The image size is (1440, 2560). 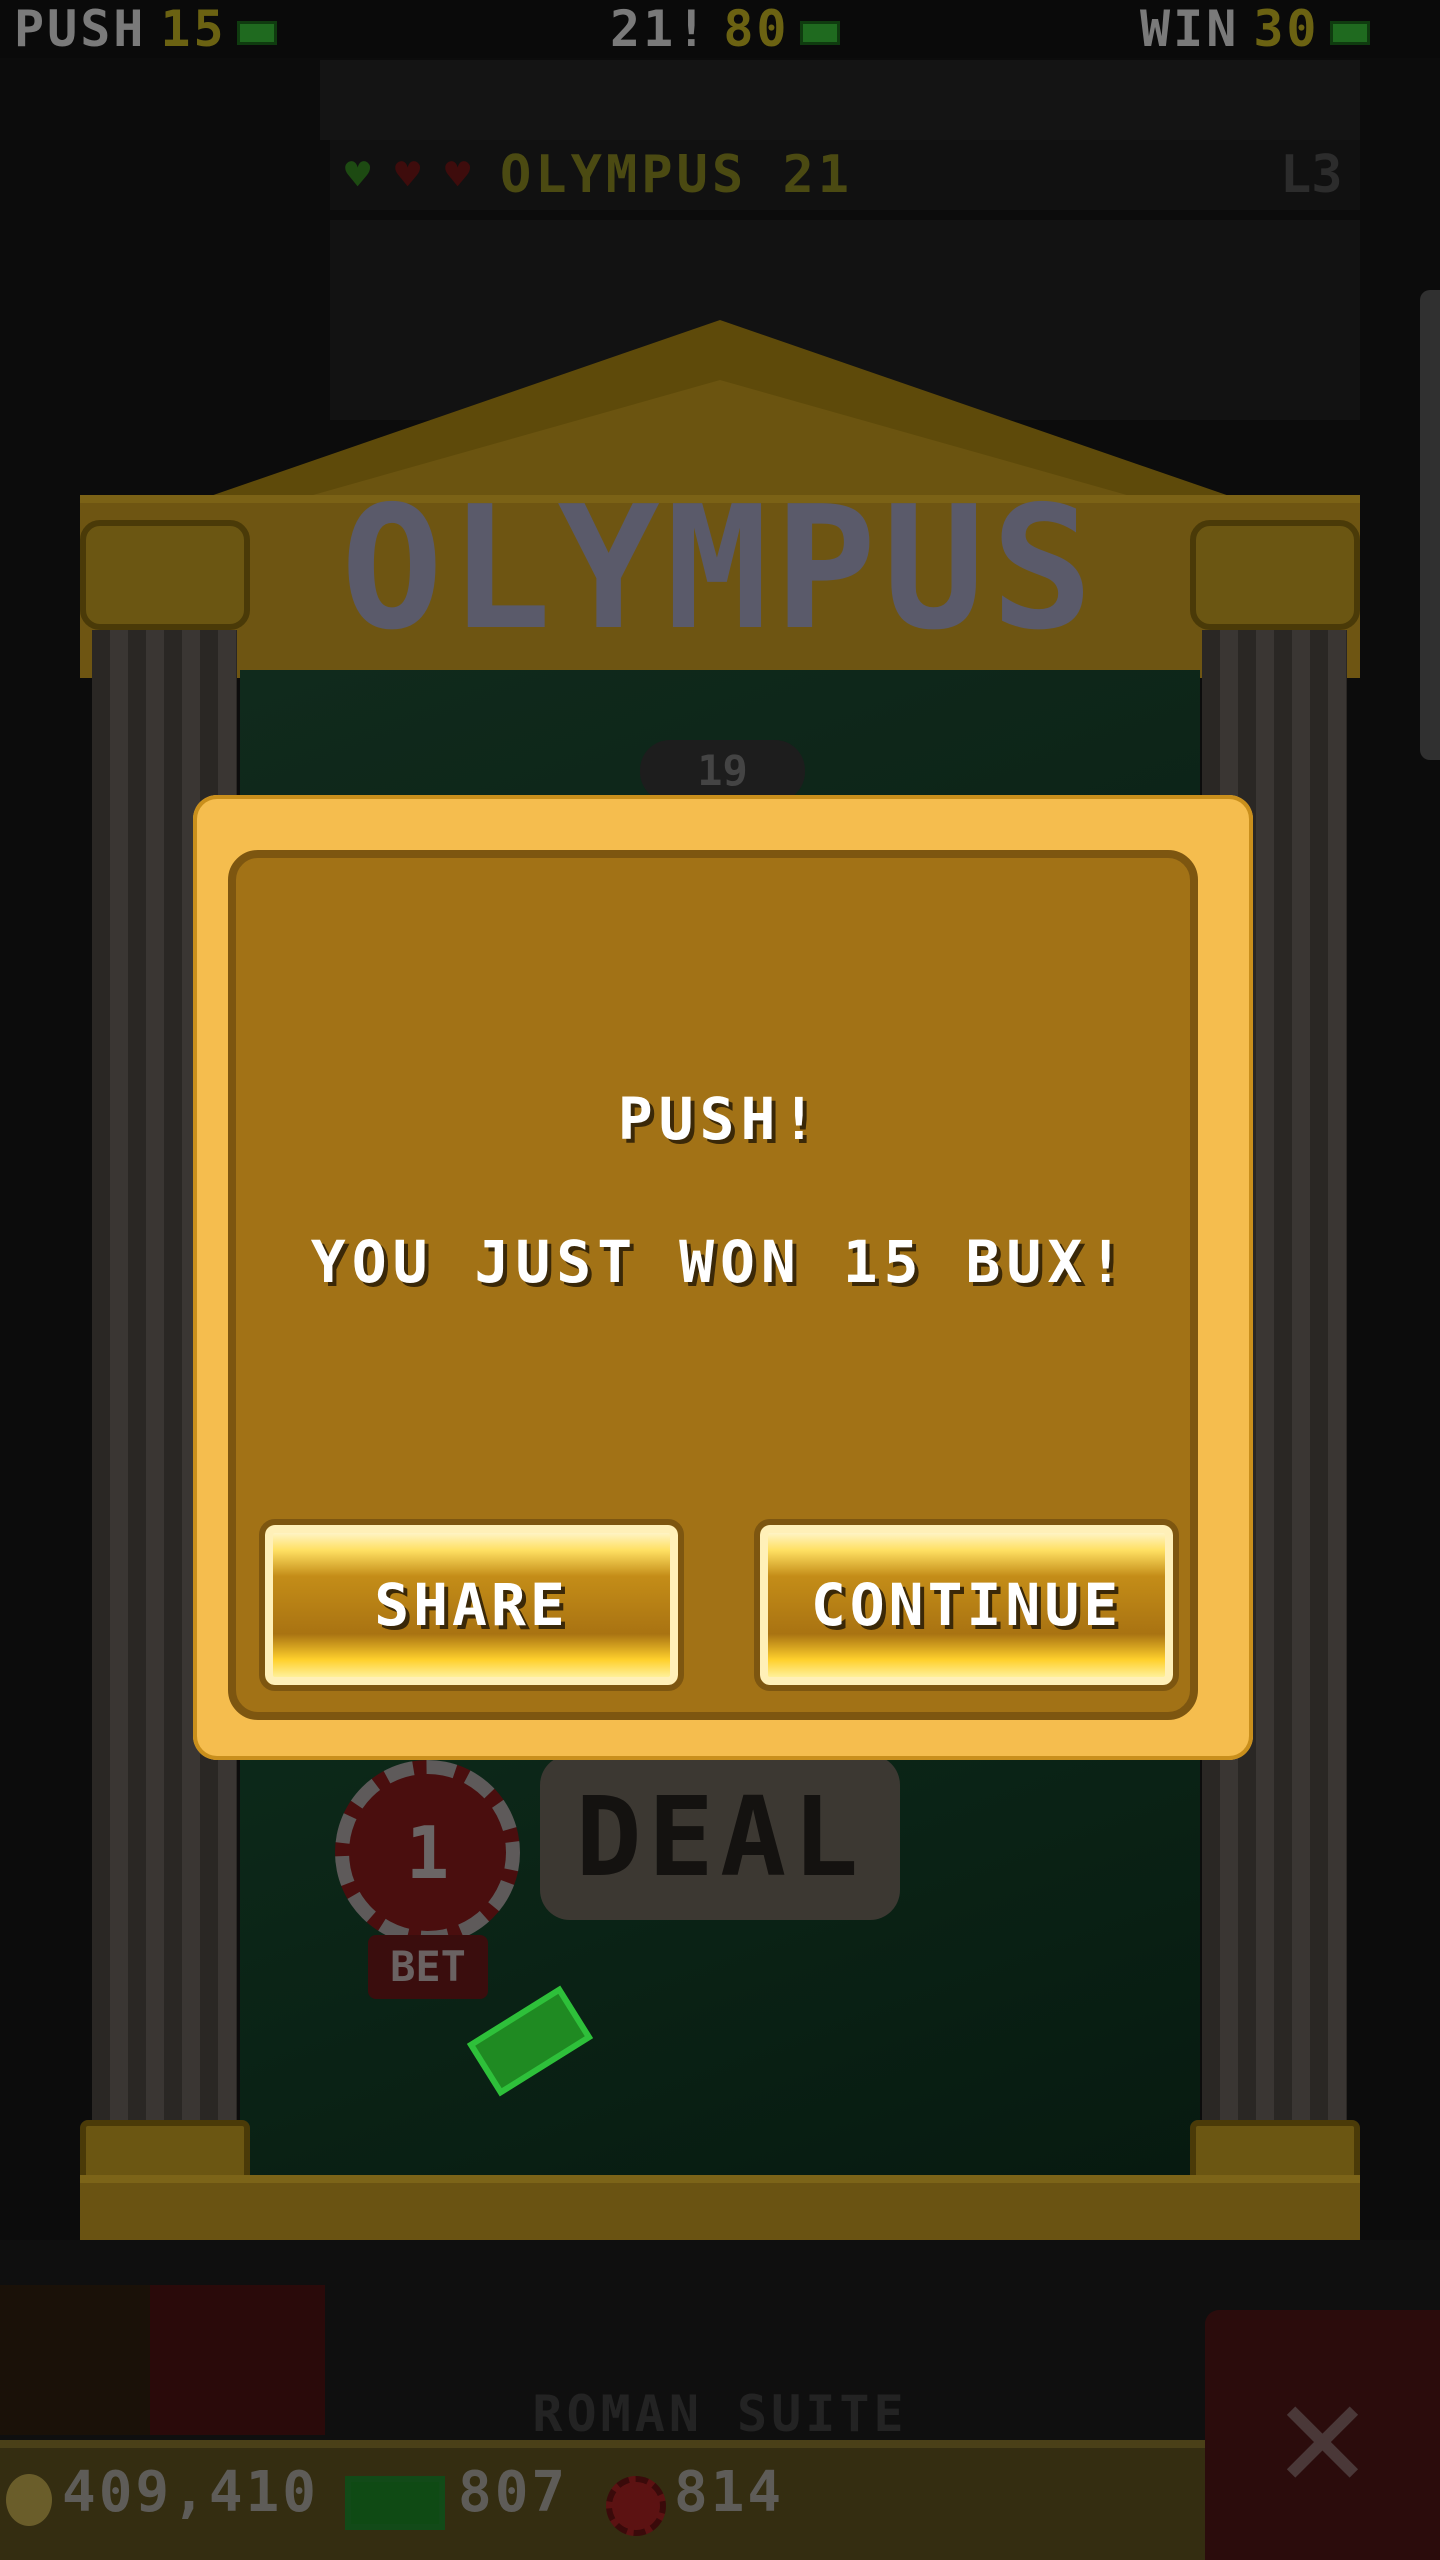 I want to click on table-title: OLYMPUS 21, so click(x=677, y=175).